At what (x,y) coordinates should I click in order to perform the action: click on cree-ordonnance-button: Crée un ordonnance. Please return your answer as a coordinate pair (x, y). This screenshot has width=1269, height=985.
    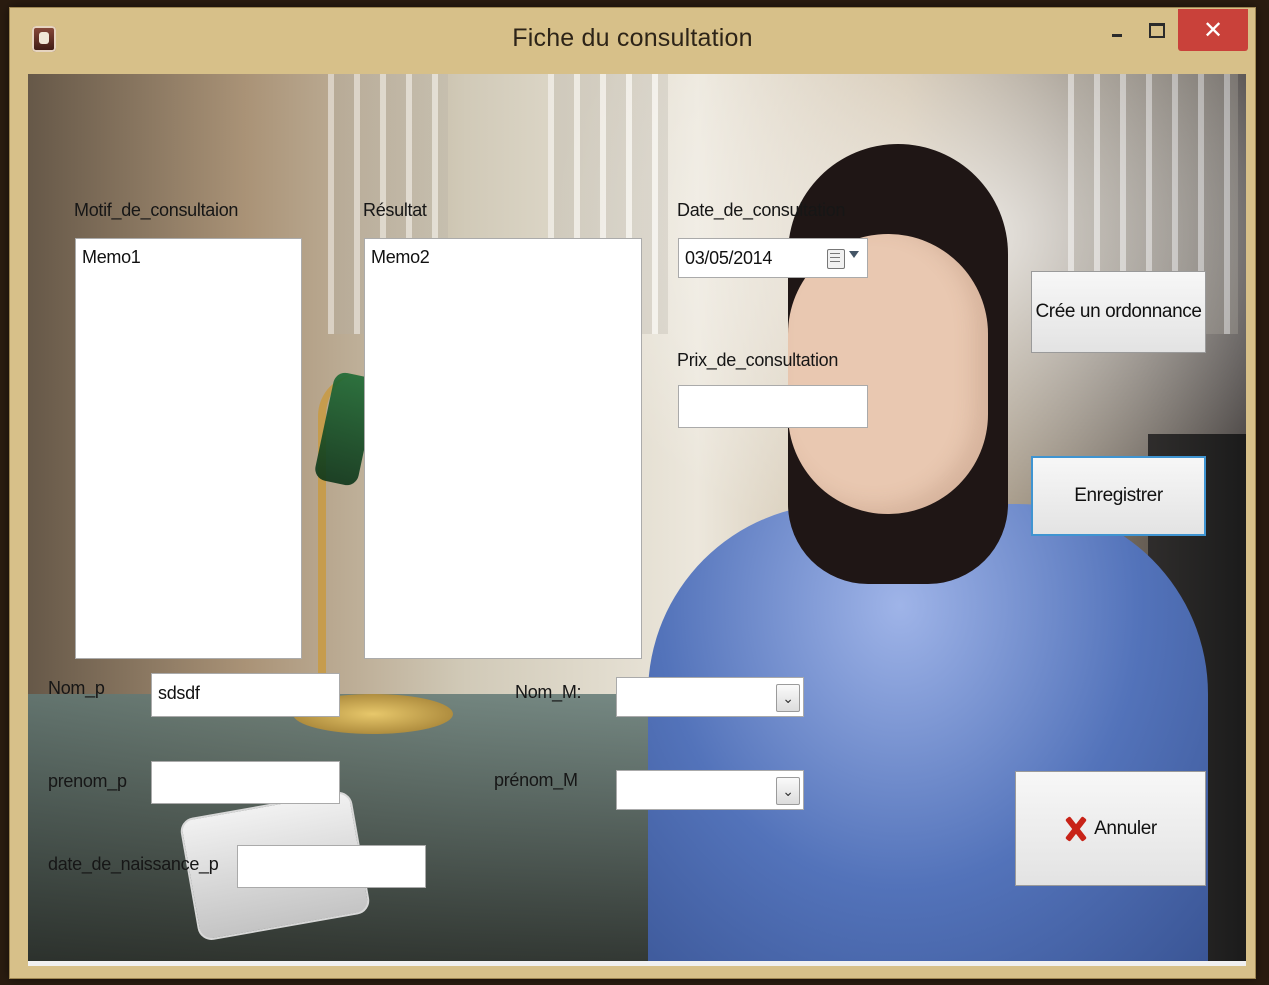
    Looking at the image, I should click on (1118, 312).